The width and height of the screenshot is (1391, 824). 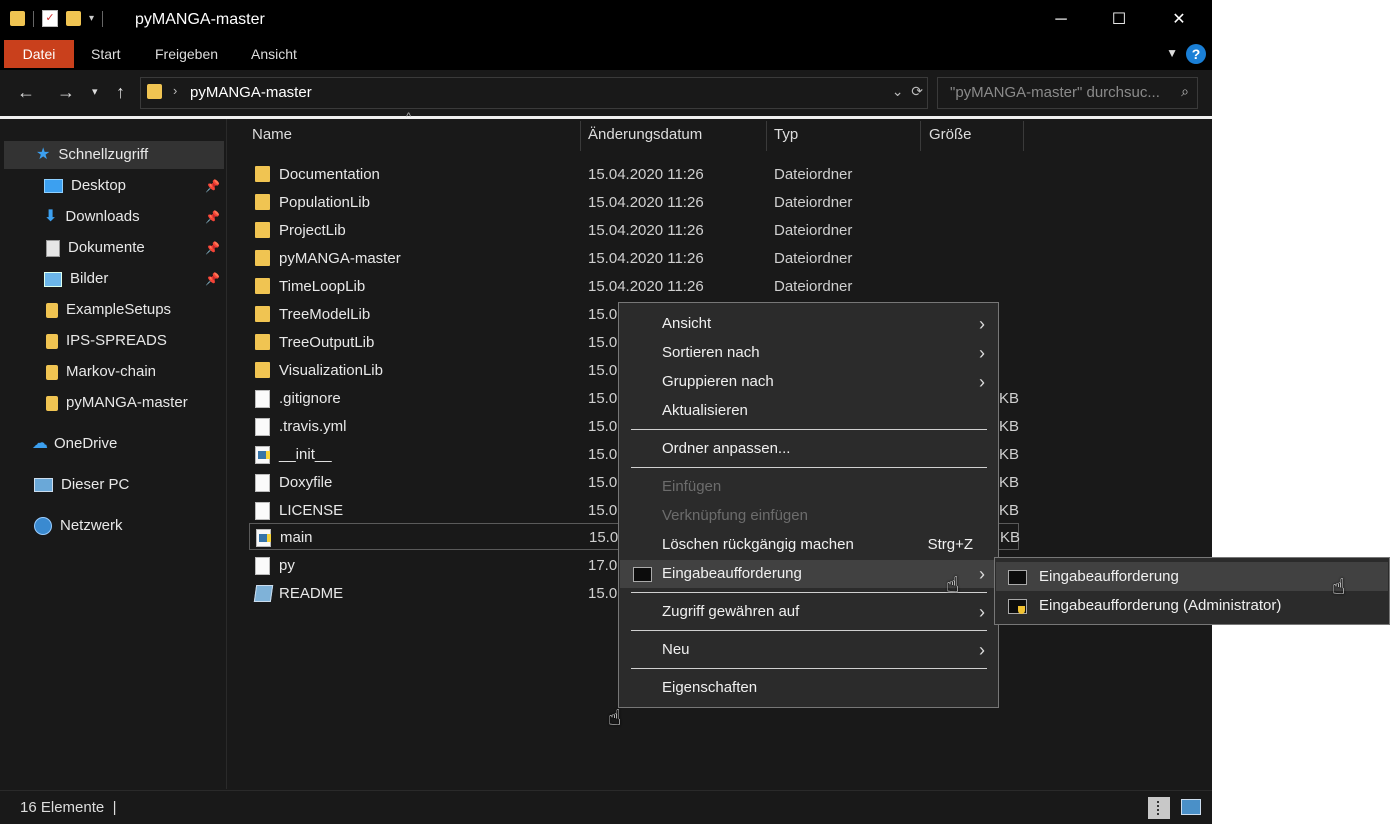 What do you see at coordinates (1179, 20) in the screenshot?
I see `close-button: ✕` at bounding box center [1179, 20].